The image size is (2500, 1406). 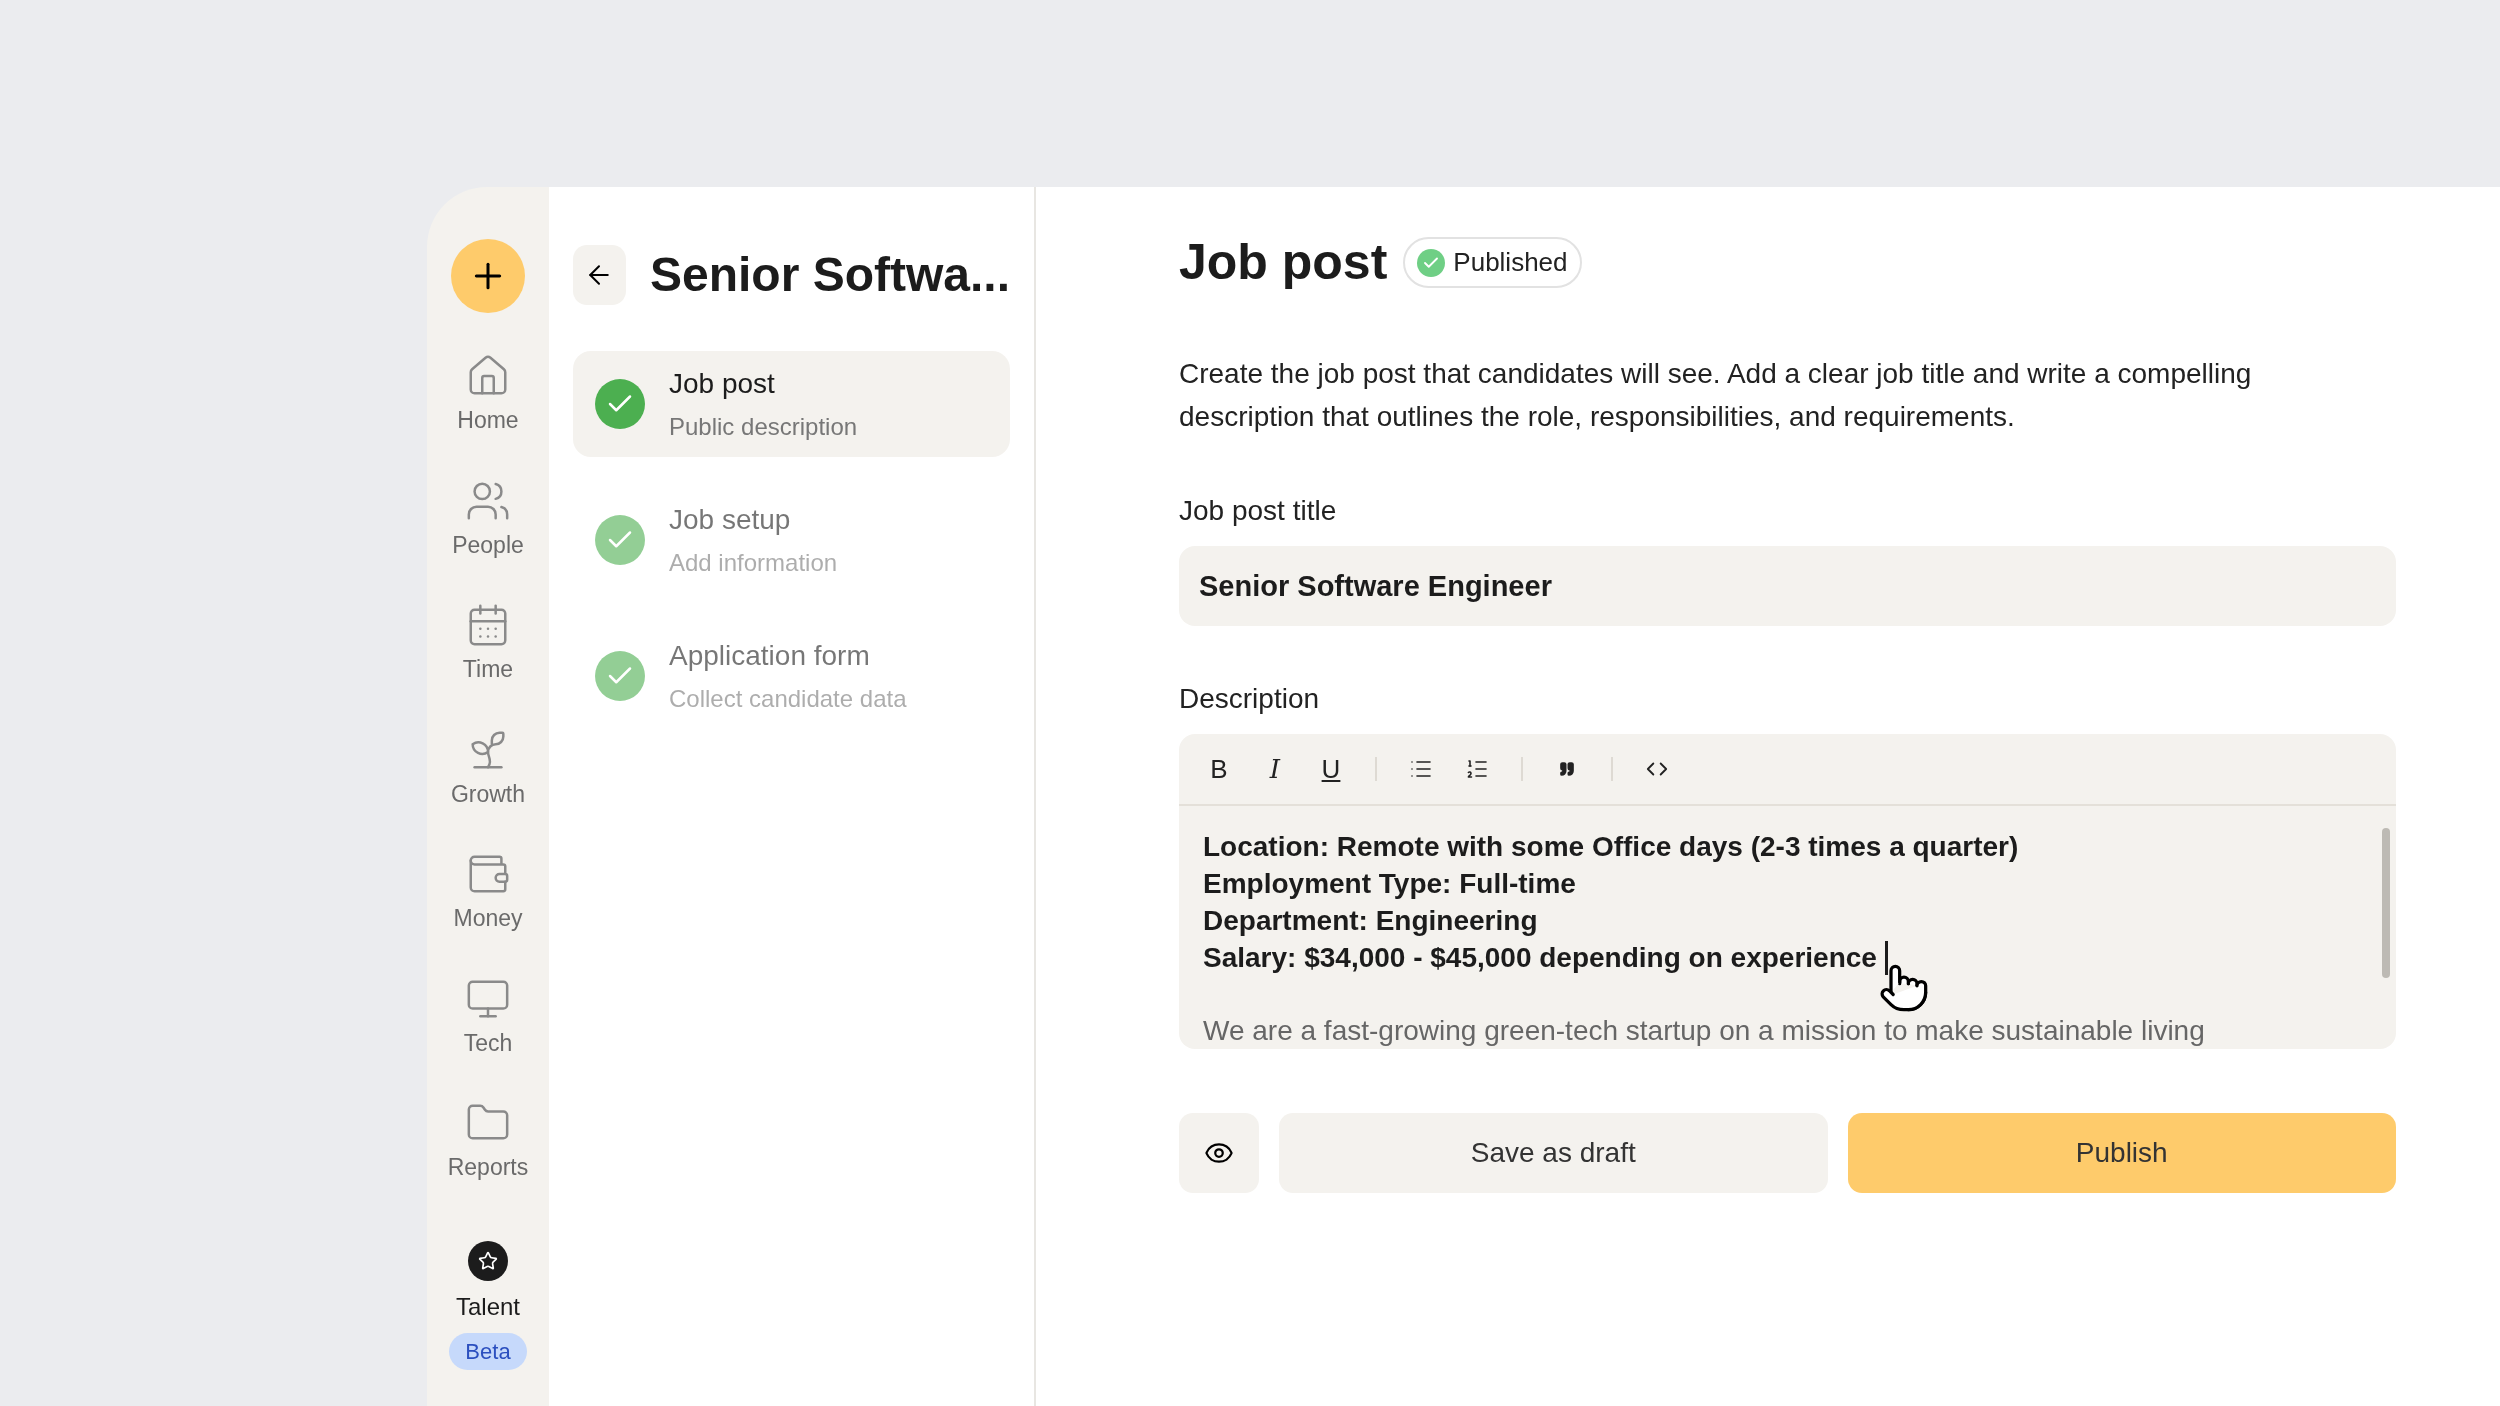 I want to click on description-line: Employment Type: Full-time, so click(x=1389, y=884).